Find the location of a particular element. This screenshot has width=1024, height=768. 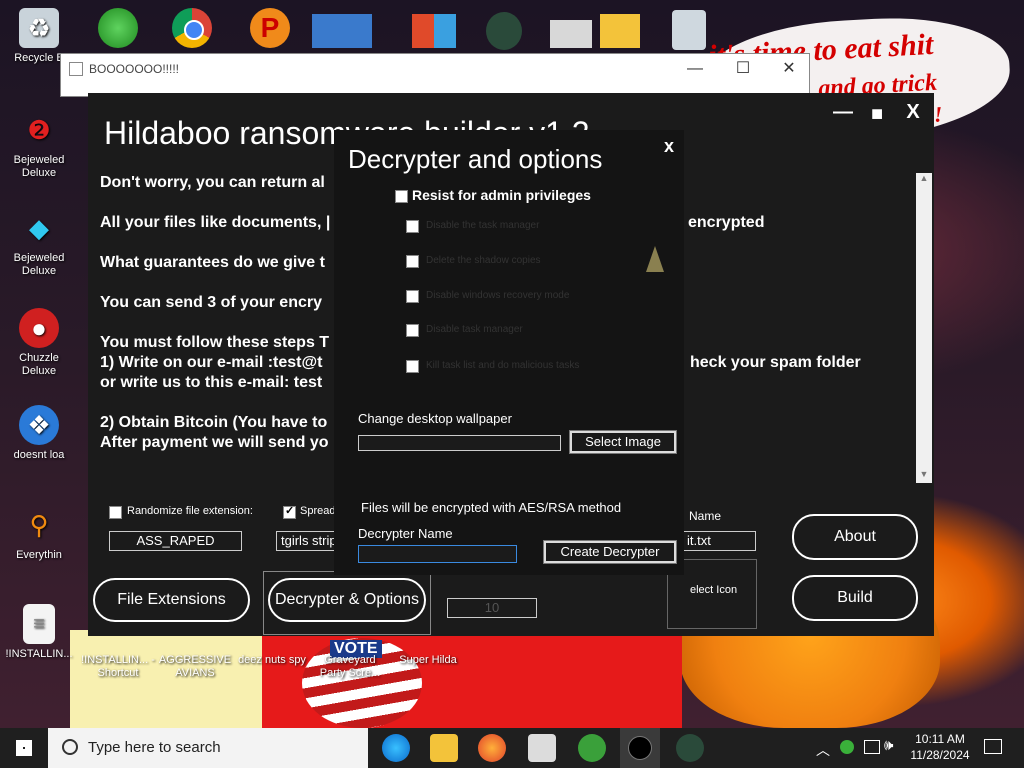

desktop-icon-label: doesnt loa is located at coordinates (39, 455).